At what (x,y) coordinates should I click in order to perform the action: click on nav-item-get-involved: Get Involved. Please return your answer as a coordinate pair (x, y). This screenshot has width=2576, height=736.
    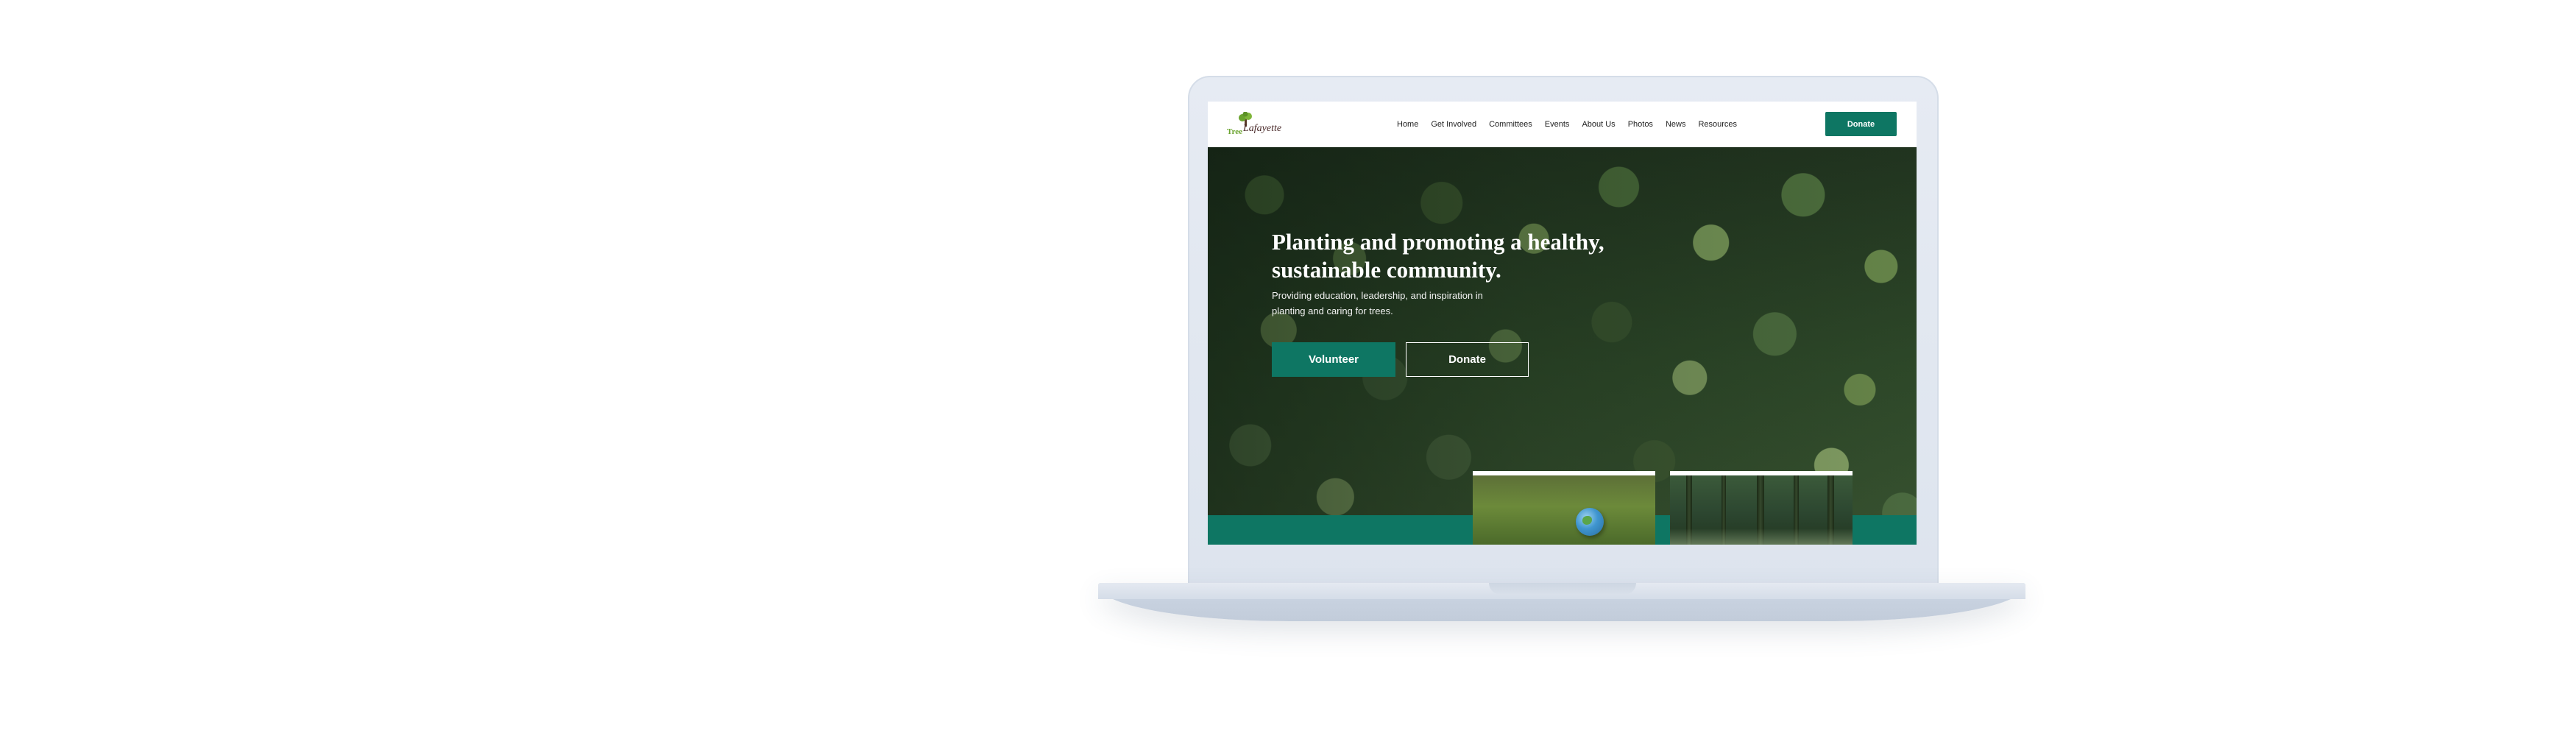
    Looking at the image, I should click on (1453, 124).